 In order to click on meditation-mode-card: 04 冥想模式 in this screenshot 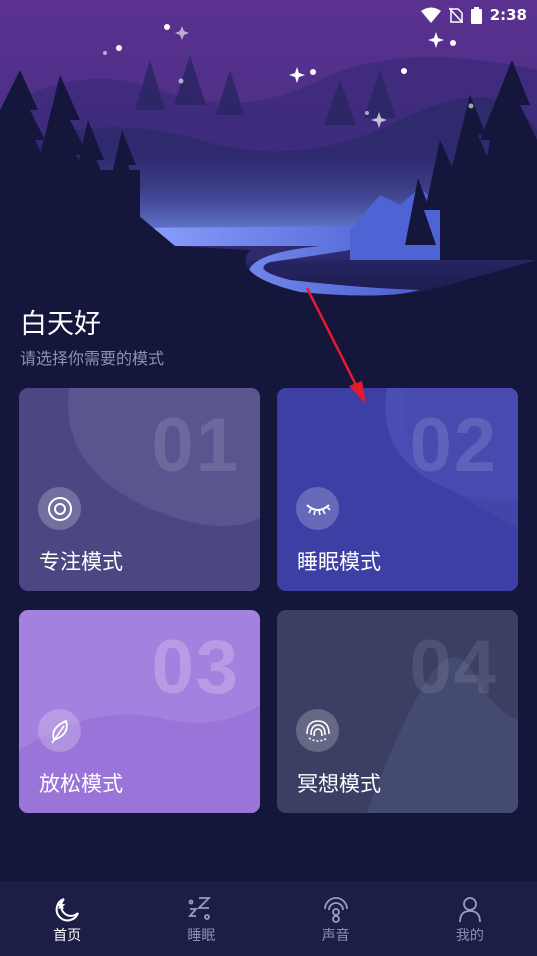, I will do `click(397, 711)`.